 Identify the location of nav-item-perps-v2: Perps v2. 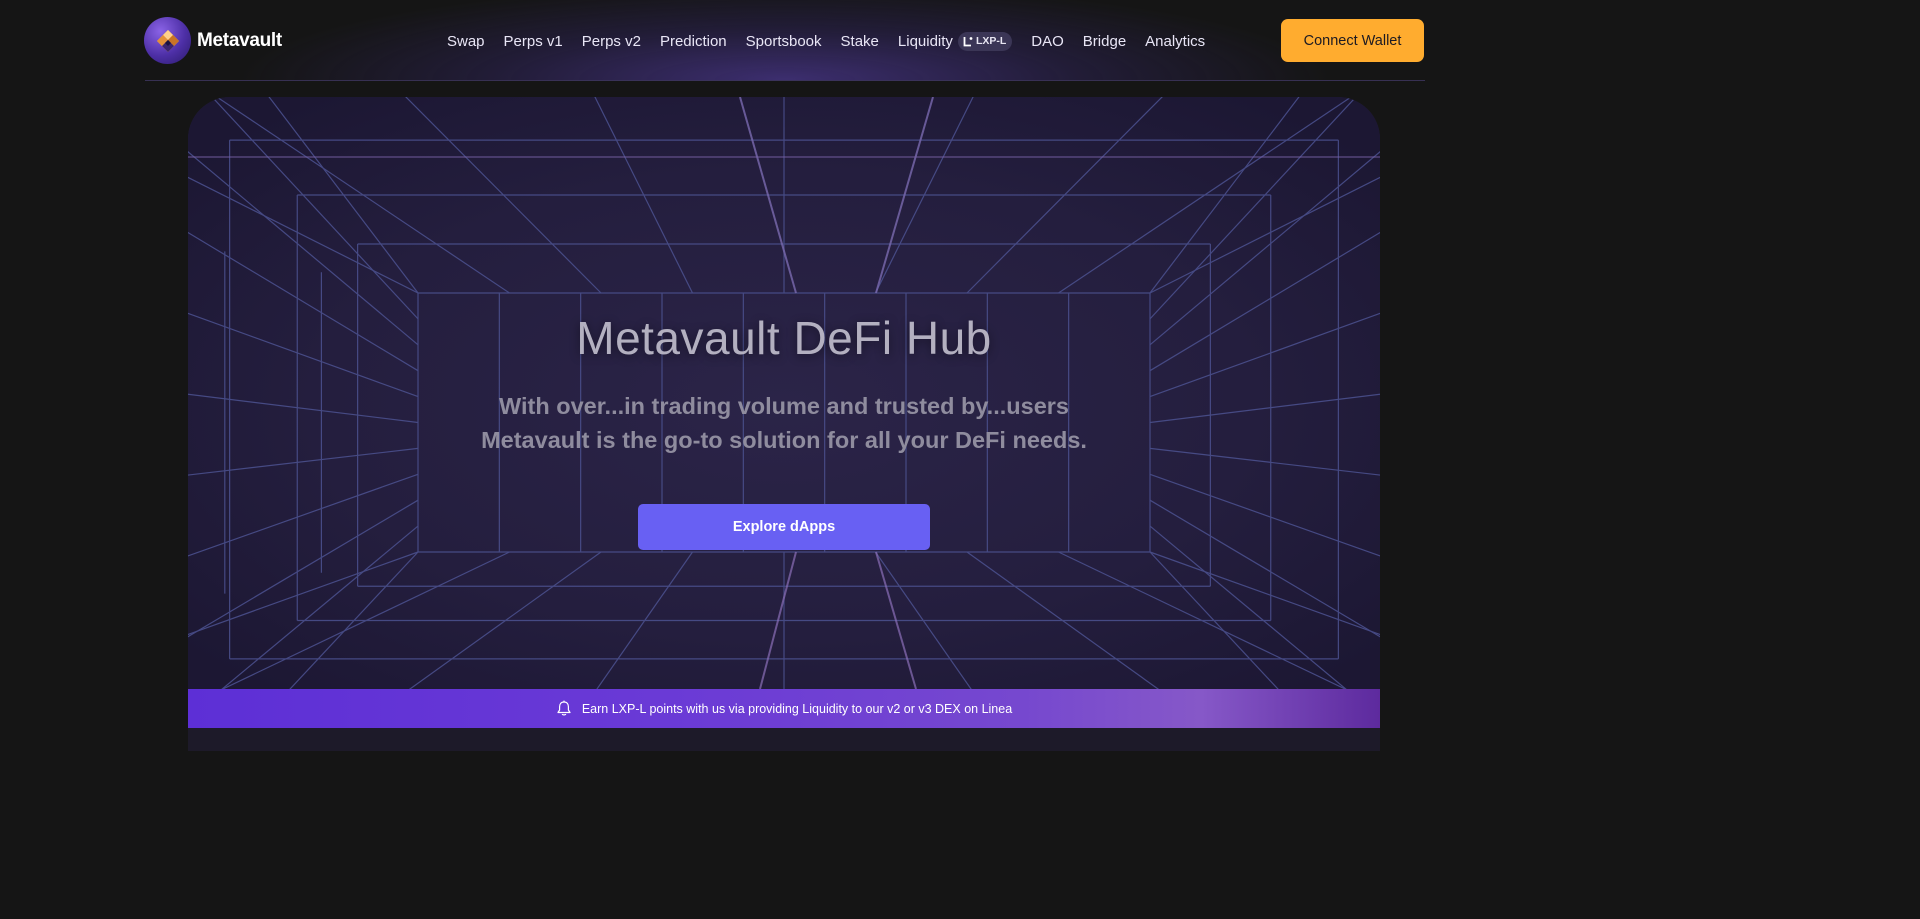
(611, 41).